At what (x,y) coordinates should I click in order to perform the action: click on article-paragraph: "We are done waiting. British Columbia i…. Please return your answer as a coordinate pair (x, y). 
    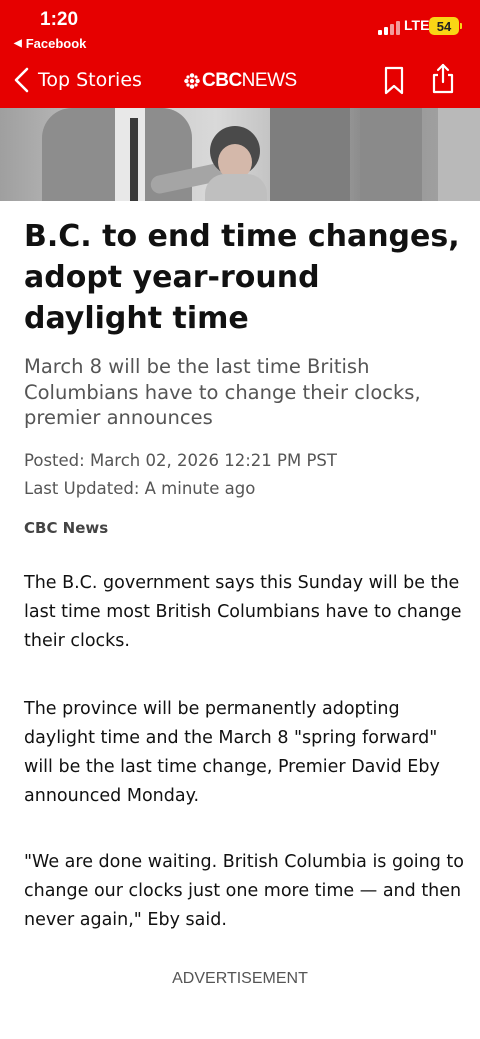
    Looking at the image, I should click on (244, 891).